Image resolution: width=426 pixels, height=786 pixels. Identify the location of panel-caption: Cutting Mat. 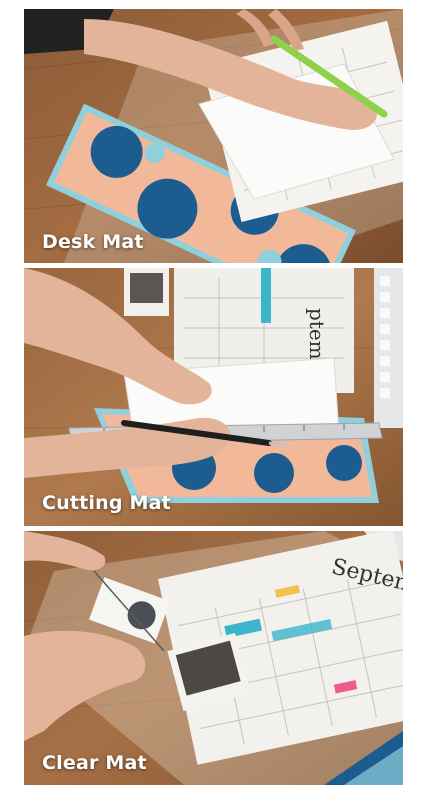
(106, 503).